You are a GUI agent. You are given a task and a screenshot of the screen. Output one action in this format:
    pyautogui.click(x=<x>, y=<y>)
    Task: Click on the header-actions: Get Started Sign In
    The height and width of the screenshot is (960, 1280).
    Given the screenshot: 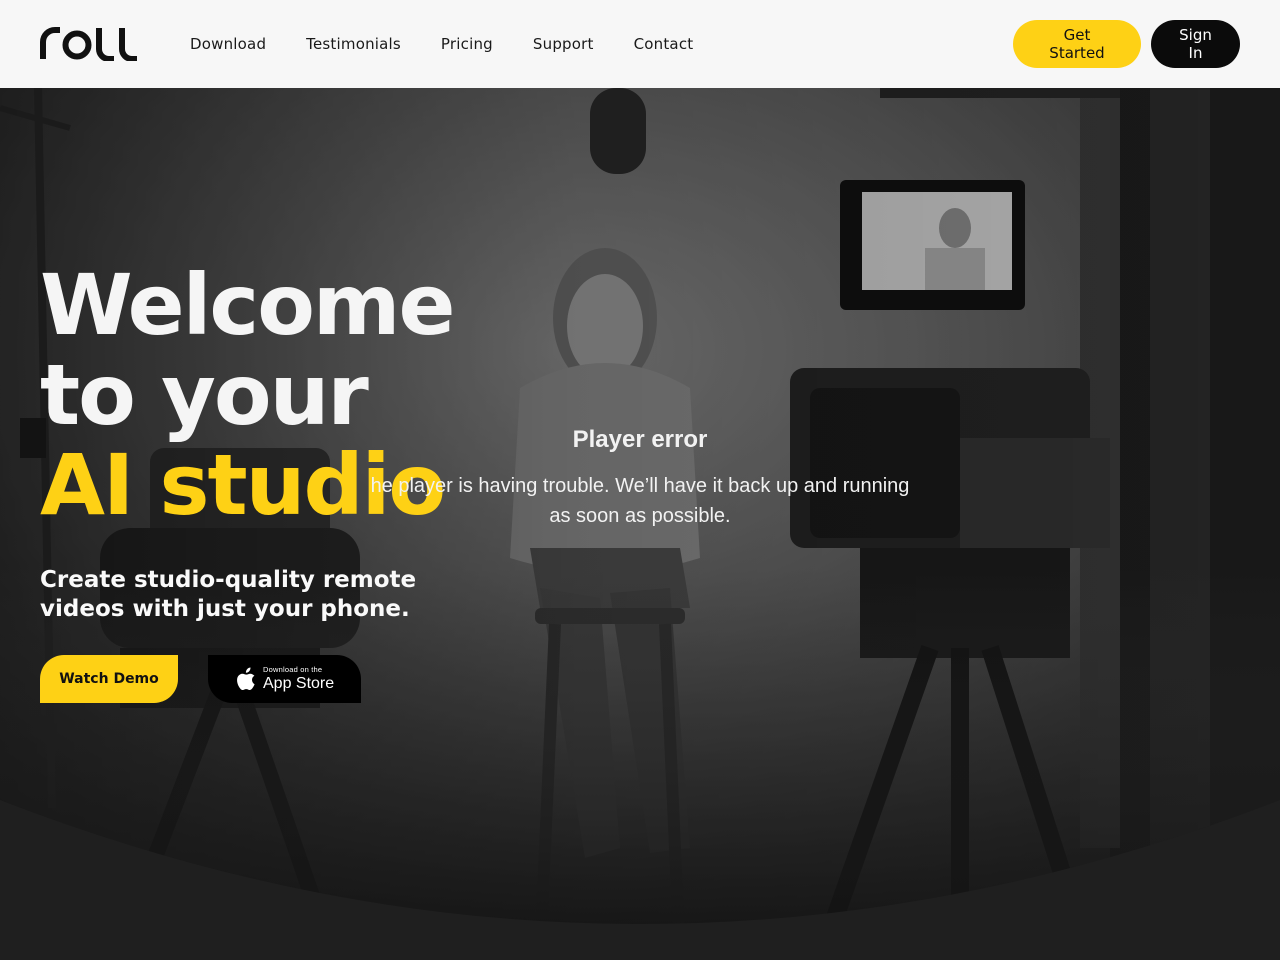 What is the action you would take?
    pyautogui.click(x=1126, y=44)
    